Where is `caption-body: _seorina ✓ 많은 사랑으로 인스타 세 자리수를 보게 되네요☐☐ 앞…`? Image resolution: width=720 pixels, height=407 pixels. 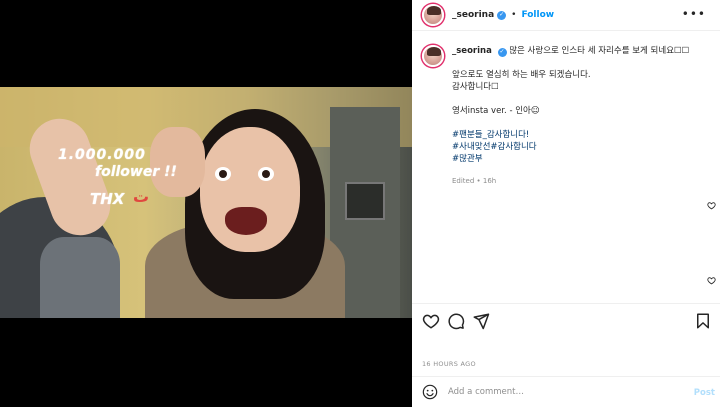 caption-body: _seorina ✓ 많은 사랑으로 인스타 세 자리수를 보게 되네요☐☐ 앞… is located at coordinates (577, 116).